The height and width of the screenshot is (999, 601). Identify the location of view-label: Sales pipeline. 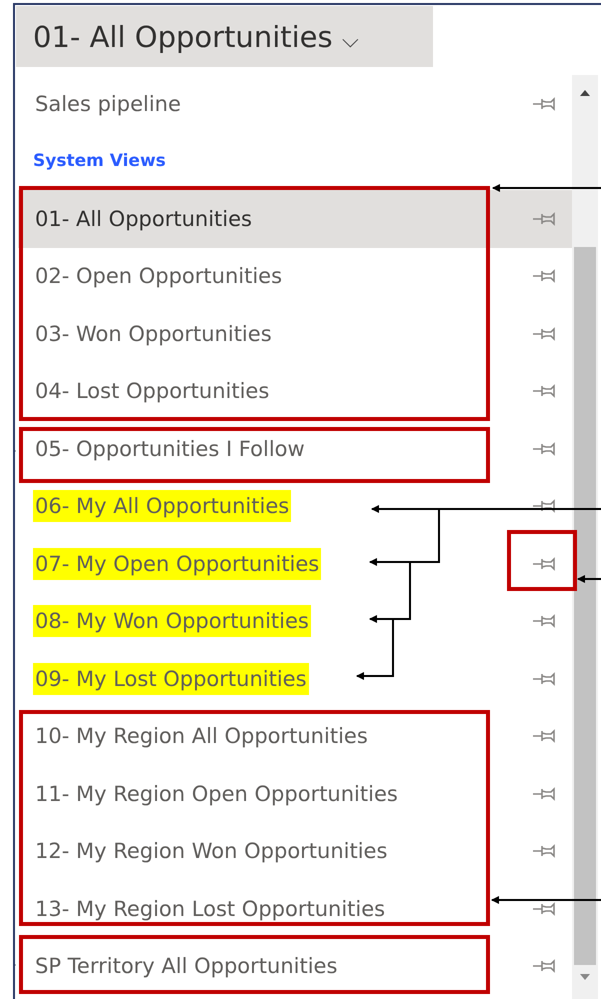
(108, 104).